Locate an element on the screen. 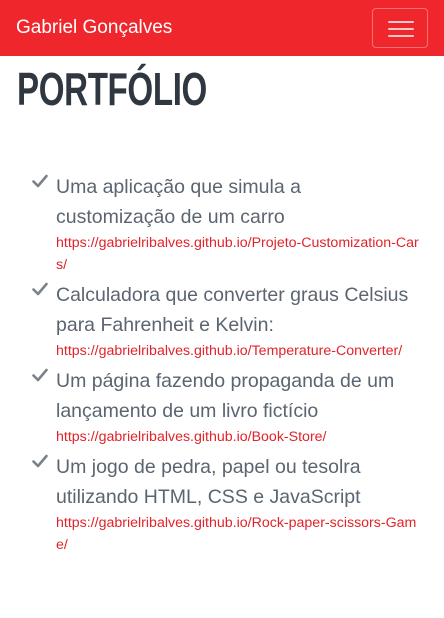 The width and height of the screenshot is (444, 618). page-title: PORTFÓLIO is located at coordinates (112, 89).